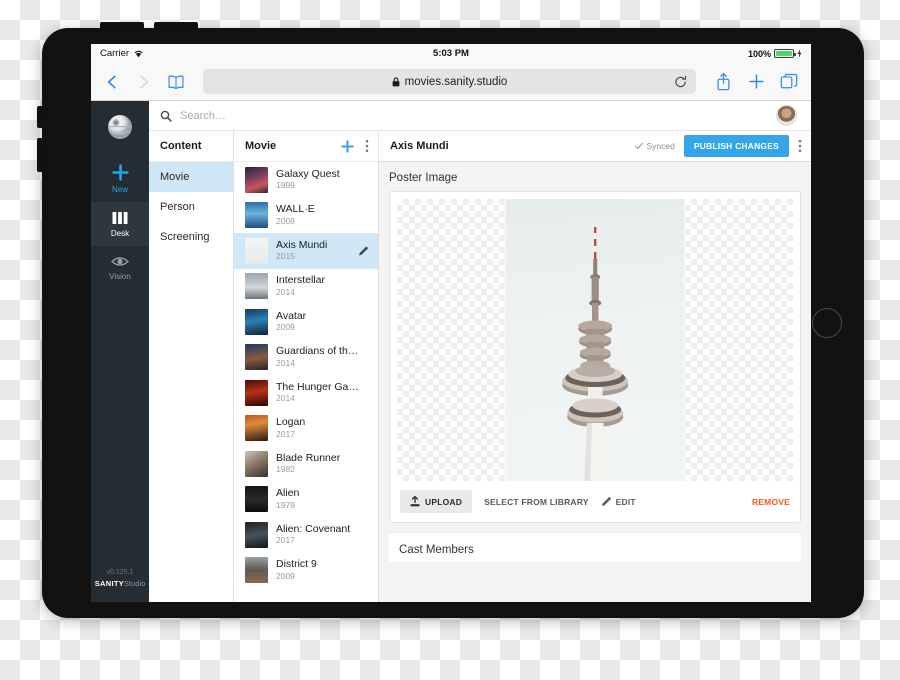  Describe the element at coordinates (595, 354) in the screenshot. I see `tower-graphic` at that location.